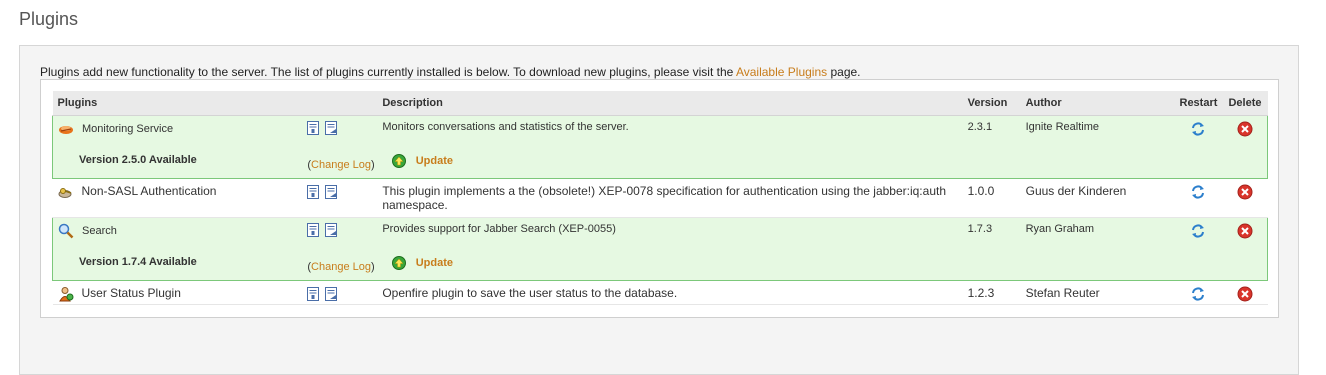 The image size is (1326, 375). I want to click on available-plugins-link: Available Plugins, so click(781, 72).